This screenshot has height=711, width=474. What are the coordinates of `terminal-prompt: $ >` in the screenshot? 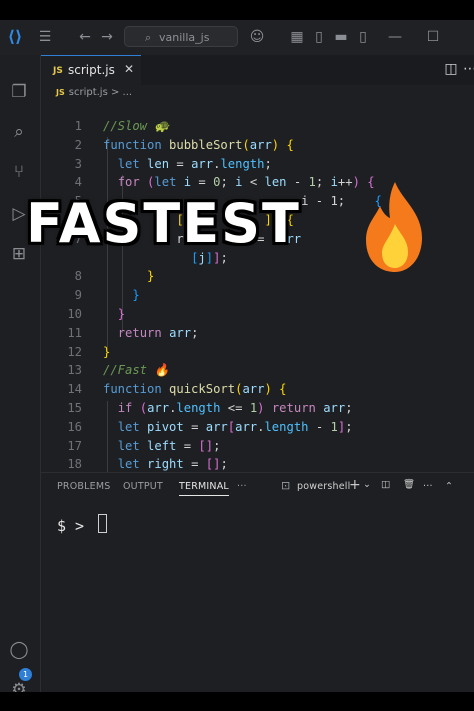 It's located at (71, 526).